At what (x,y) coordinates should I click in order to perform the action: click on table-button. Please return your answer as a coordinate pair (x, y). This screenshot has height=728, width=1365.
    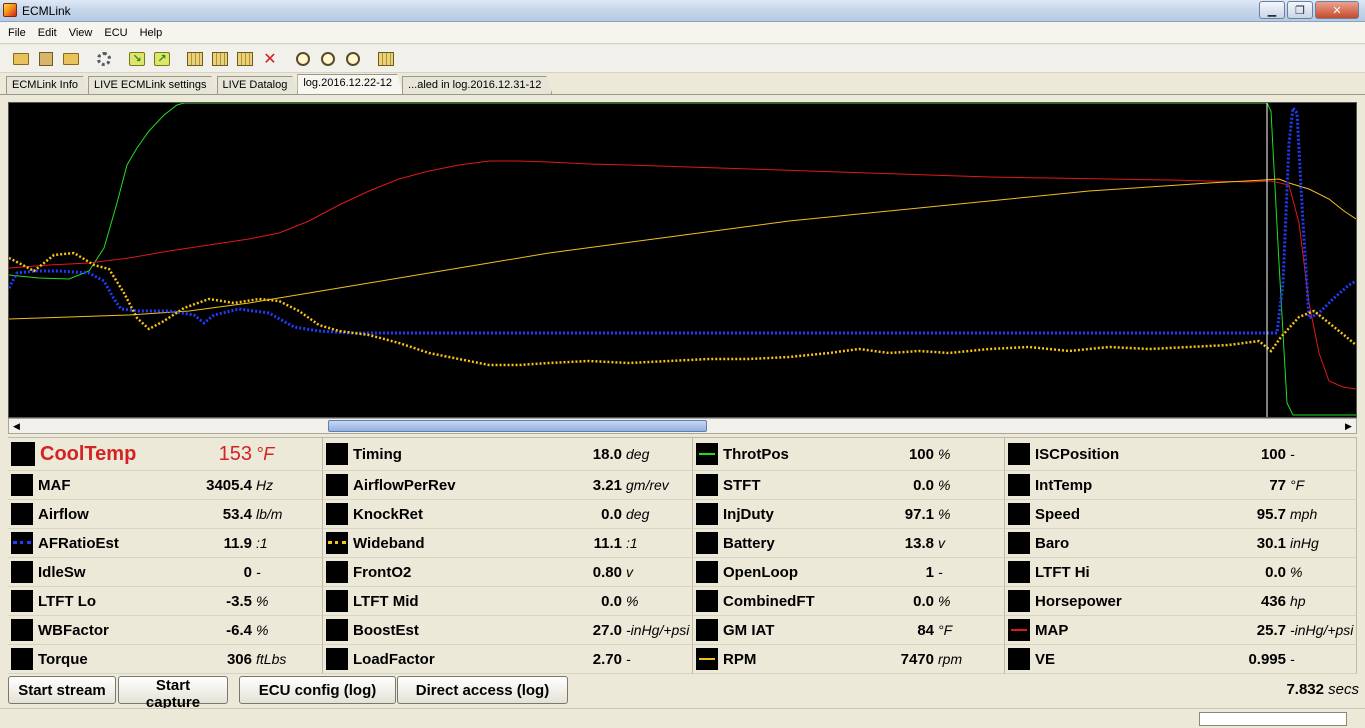
    Looking at the image, I should click on (195, 59).